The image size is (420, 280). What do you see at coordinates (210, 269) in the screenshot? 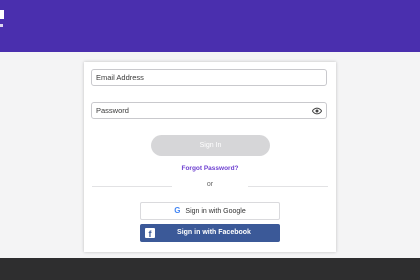
I see `footer-bar` at bounding box center [210, 269].